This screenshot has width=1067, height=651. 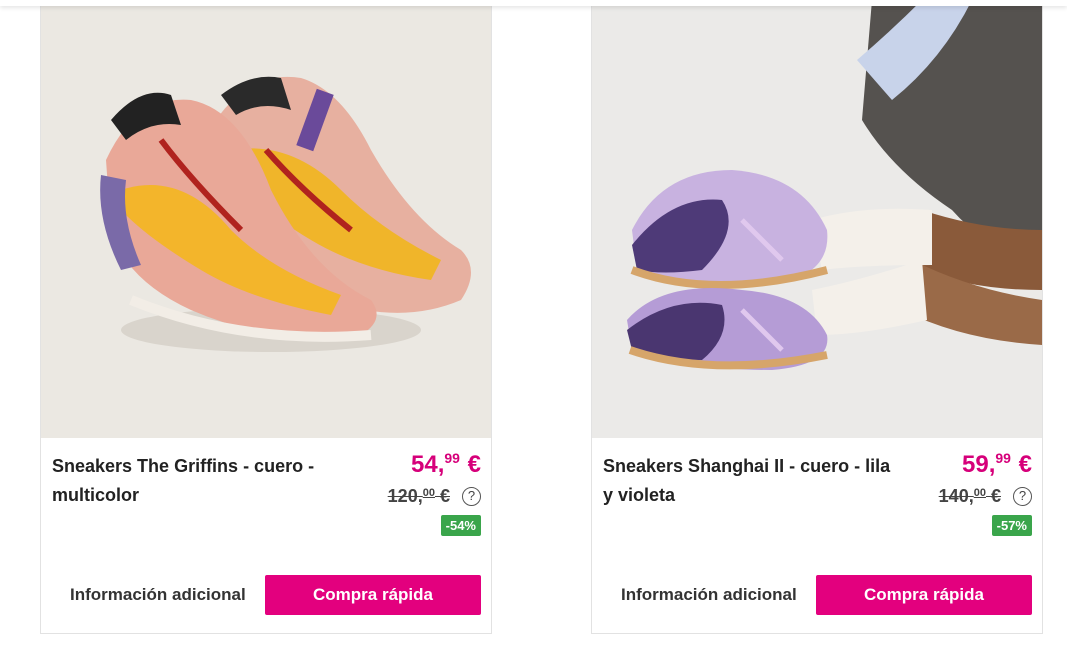 I want to click on price-integer: 59,, so click(x=979, y=464).